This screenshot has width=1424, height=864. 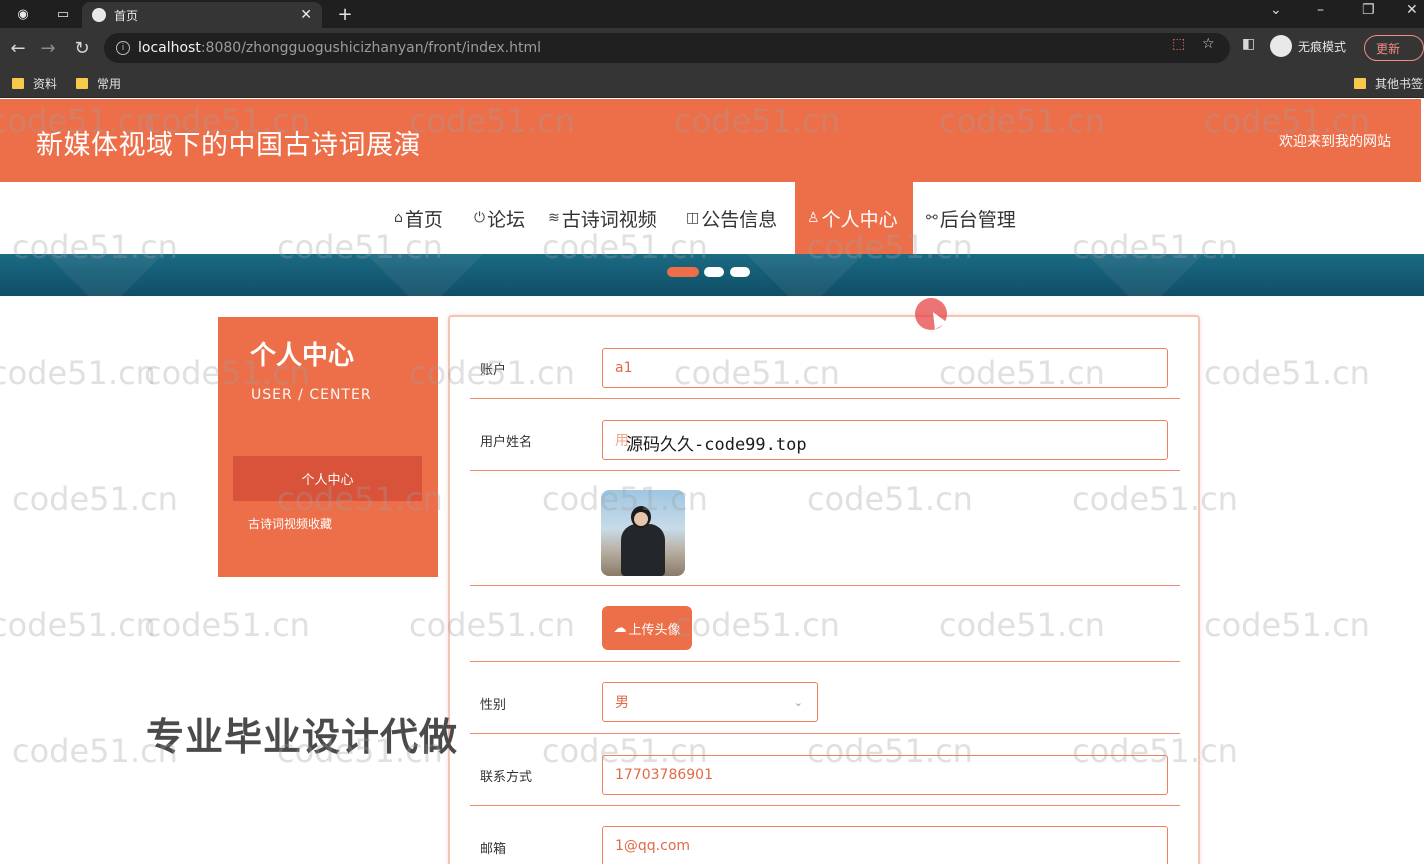 What do you see at coordinates (398, 218) in the screenshot?
I see `home-icon: ⌂` at bounding box center [398, 218].